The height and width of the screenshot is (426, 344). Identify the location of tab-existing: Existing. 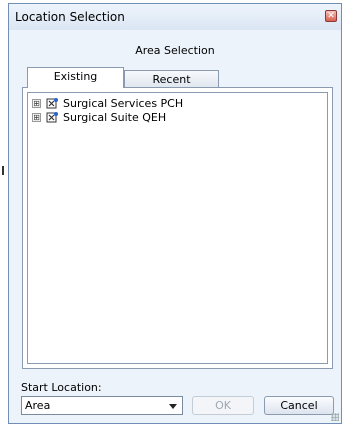
(75, 77).